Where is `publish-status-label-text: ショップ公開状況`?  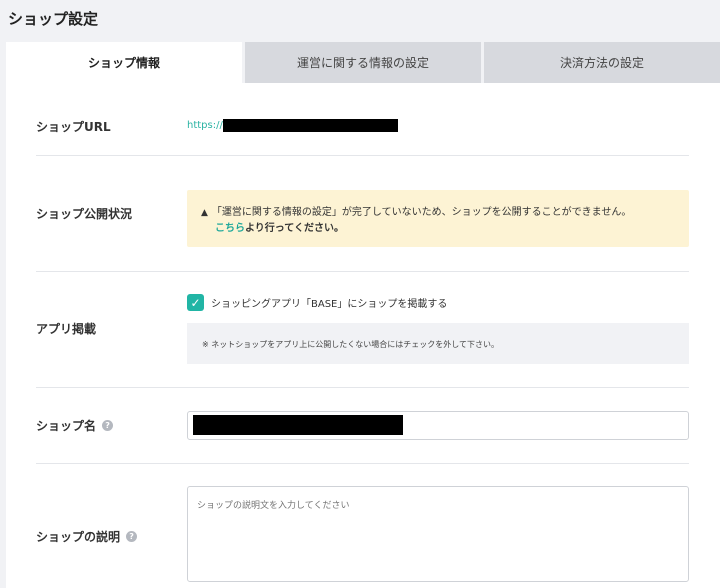 publish-status-label-text: ショップ公開状況 is located at coordinates (84, 214).